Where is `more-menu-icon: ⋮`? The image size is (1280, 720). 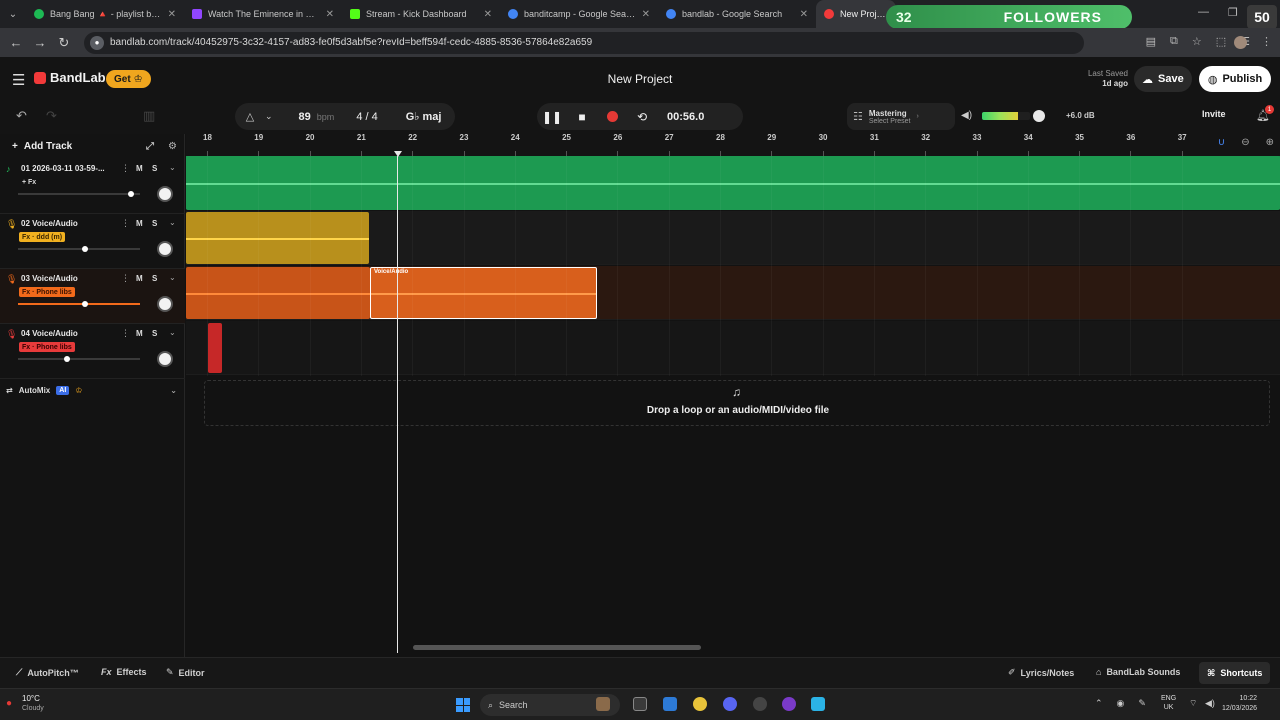 more-menu-icon: ⋮ is located at coordinates (1266, 41).